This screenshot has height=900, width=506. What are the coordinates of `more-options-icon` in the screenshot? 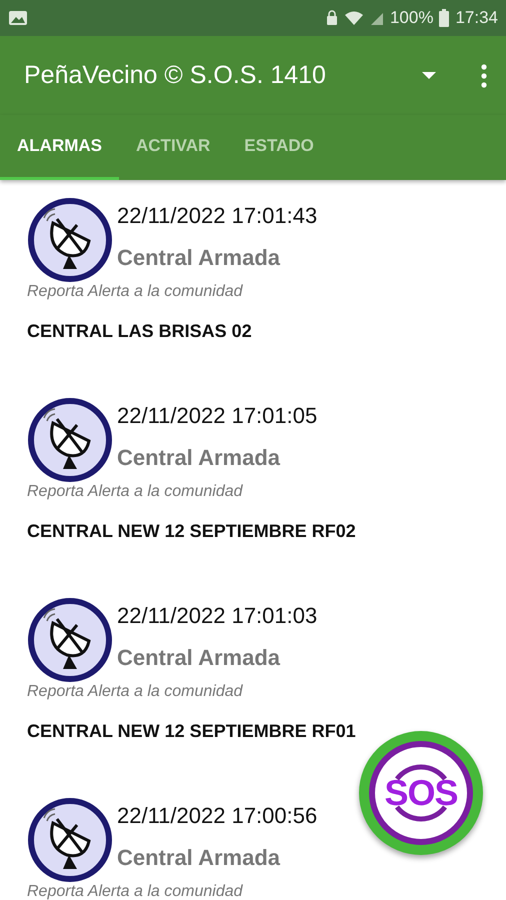 It's located at (484, 76).